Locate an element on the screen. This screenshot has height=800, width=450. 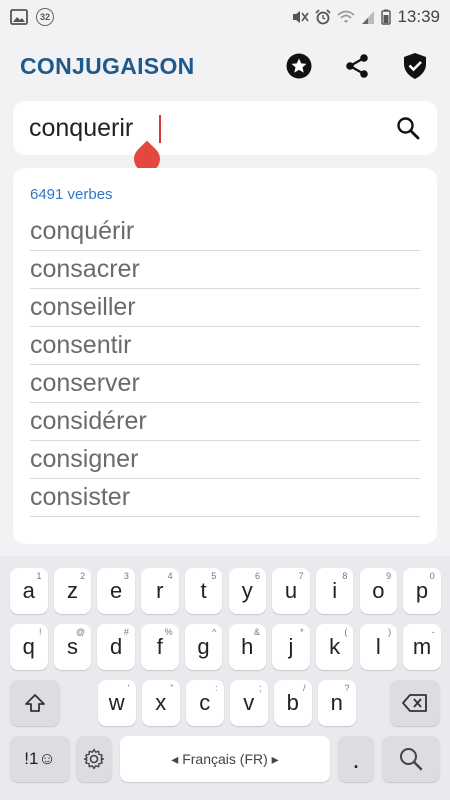
key-w: ' w is located at coordinates (117, 703).